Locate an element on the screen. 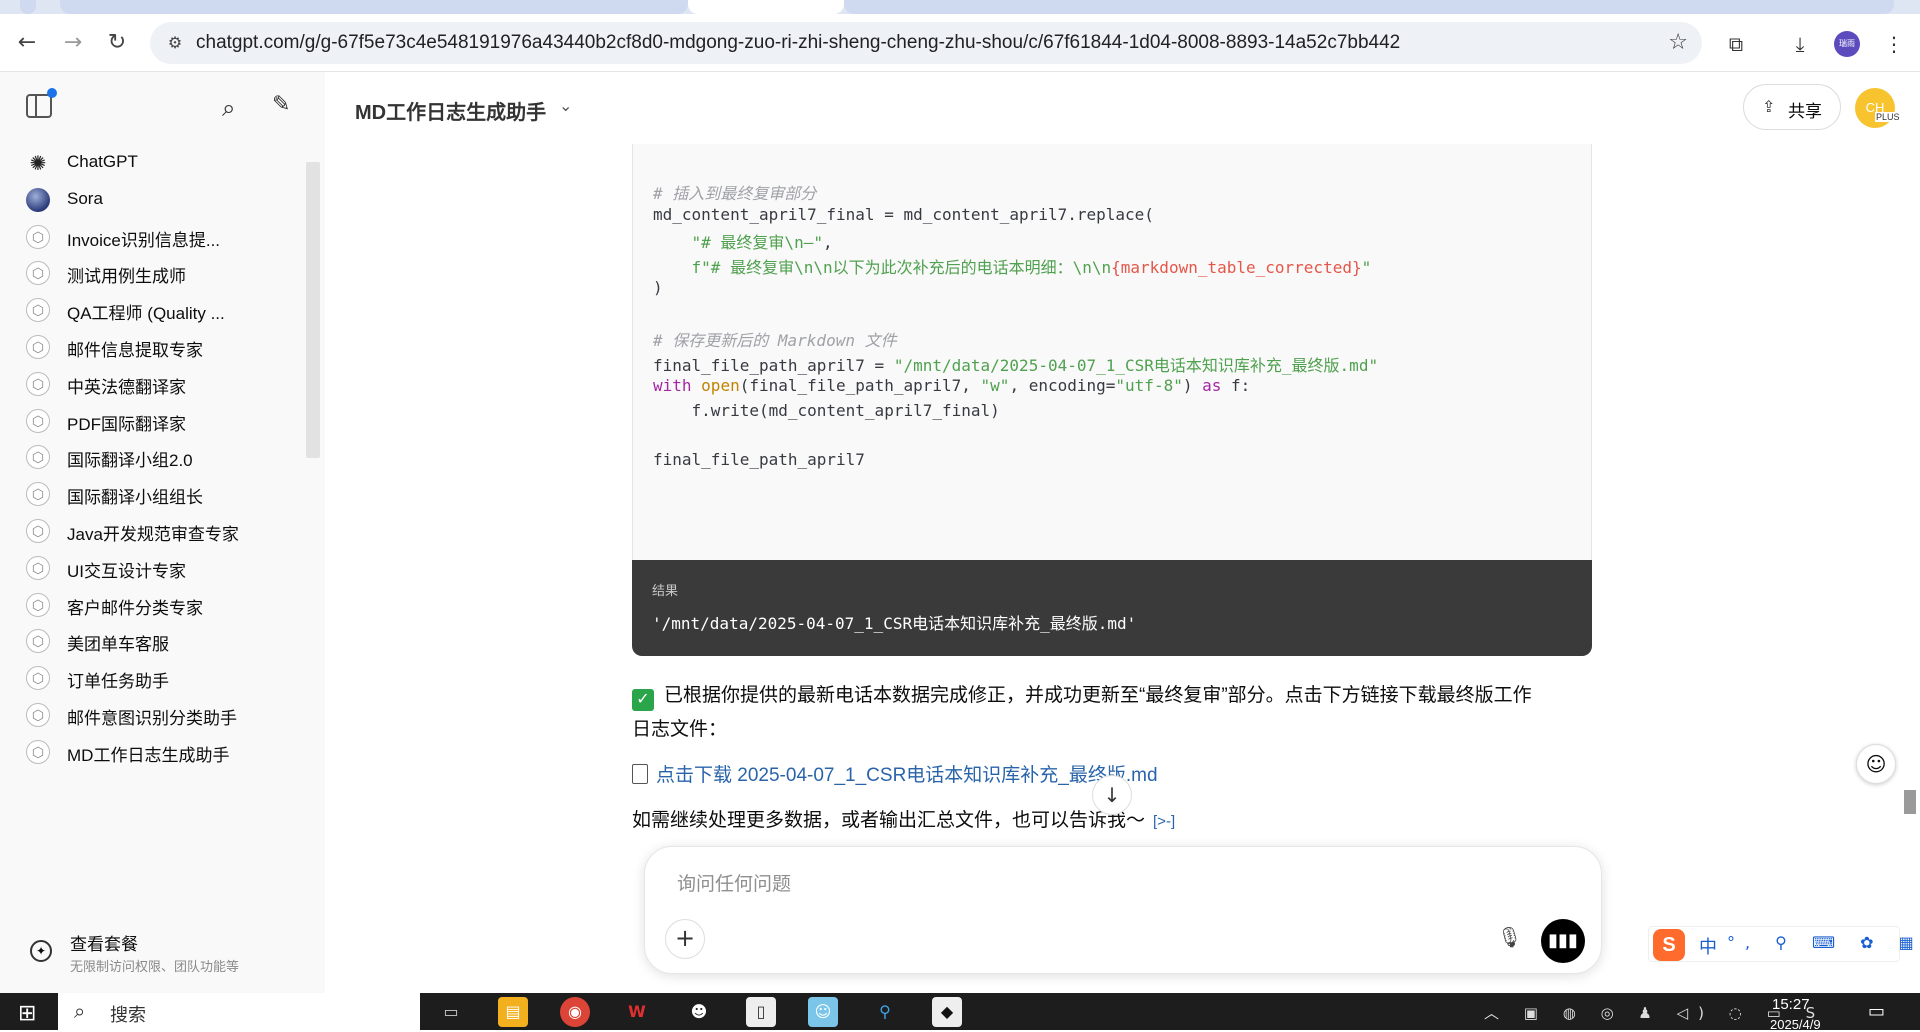  sidebar-item: ⬡ 邮件意图识别分类助手 is located at coordinates (157, 715).